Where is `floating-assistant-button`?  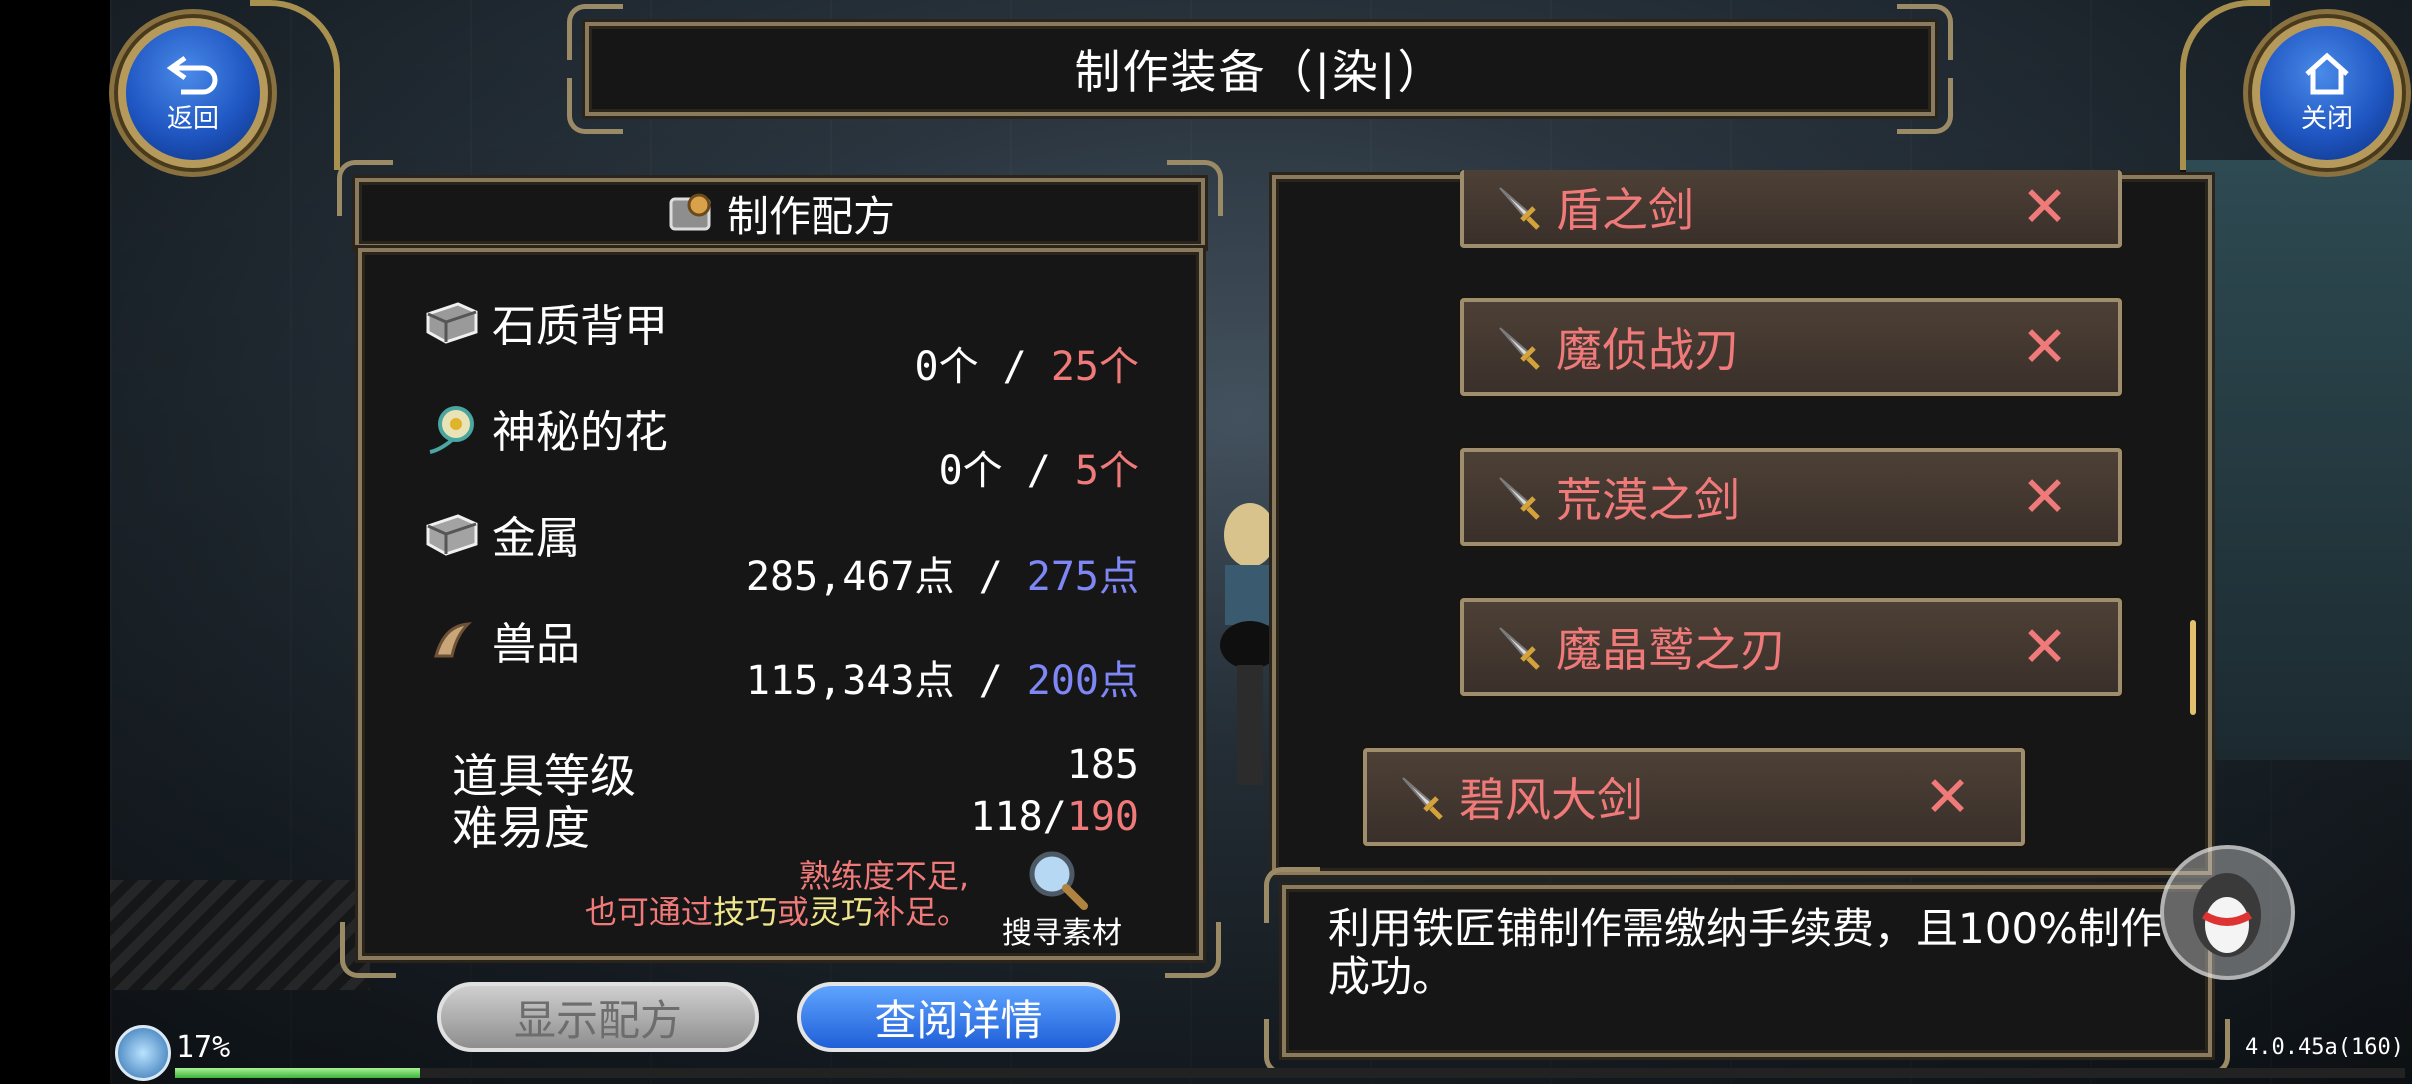 floating-assistant-button is located at coordinates (2227, 912).